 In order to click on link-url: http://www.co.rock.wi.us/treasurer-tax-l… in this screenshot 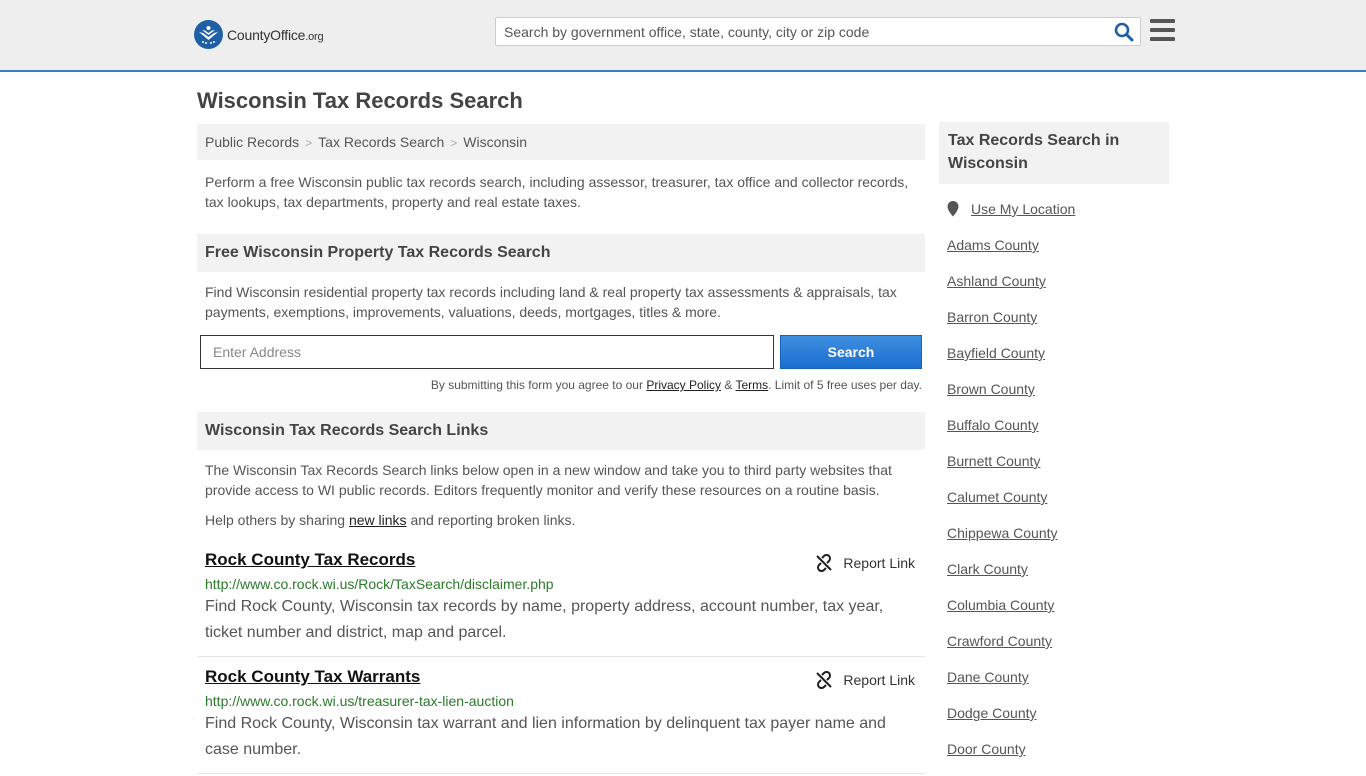, I will do `click(359, 701)`.